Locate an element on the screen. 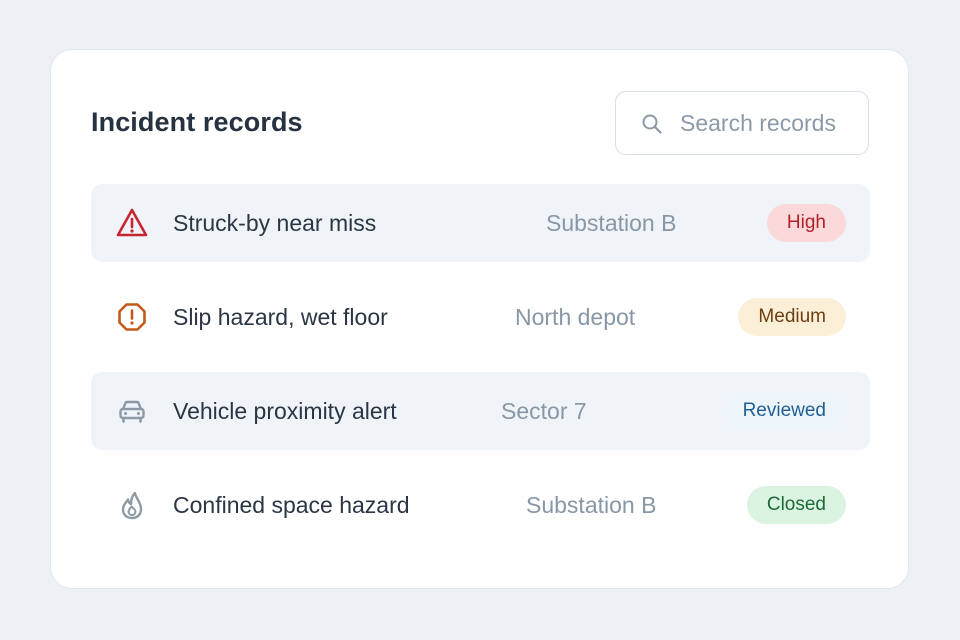  severity-badge: High is located at coordinates (806, 223).